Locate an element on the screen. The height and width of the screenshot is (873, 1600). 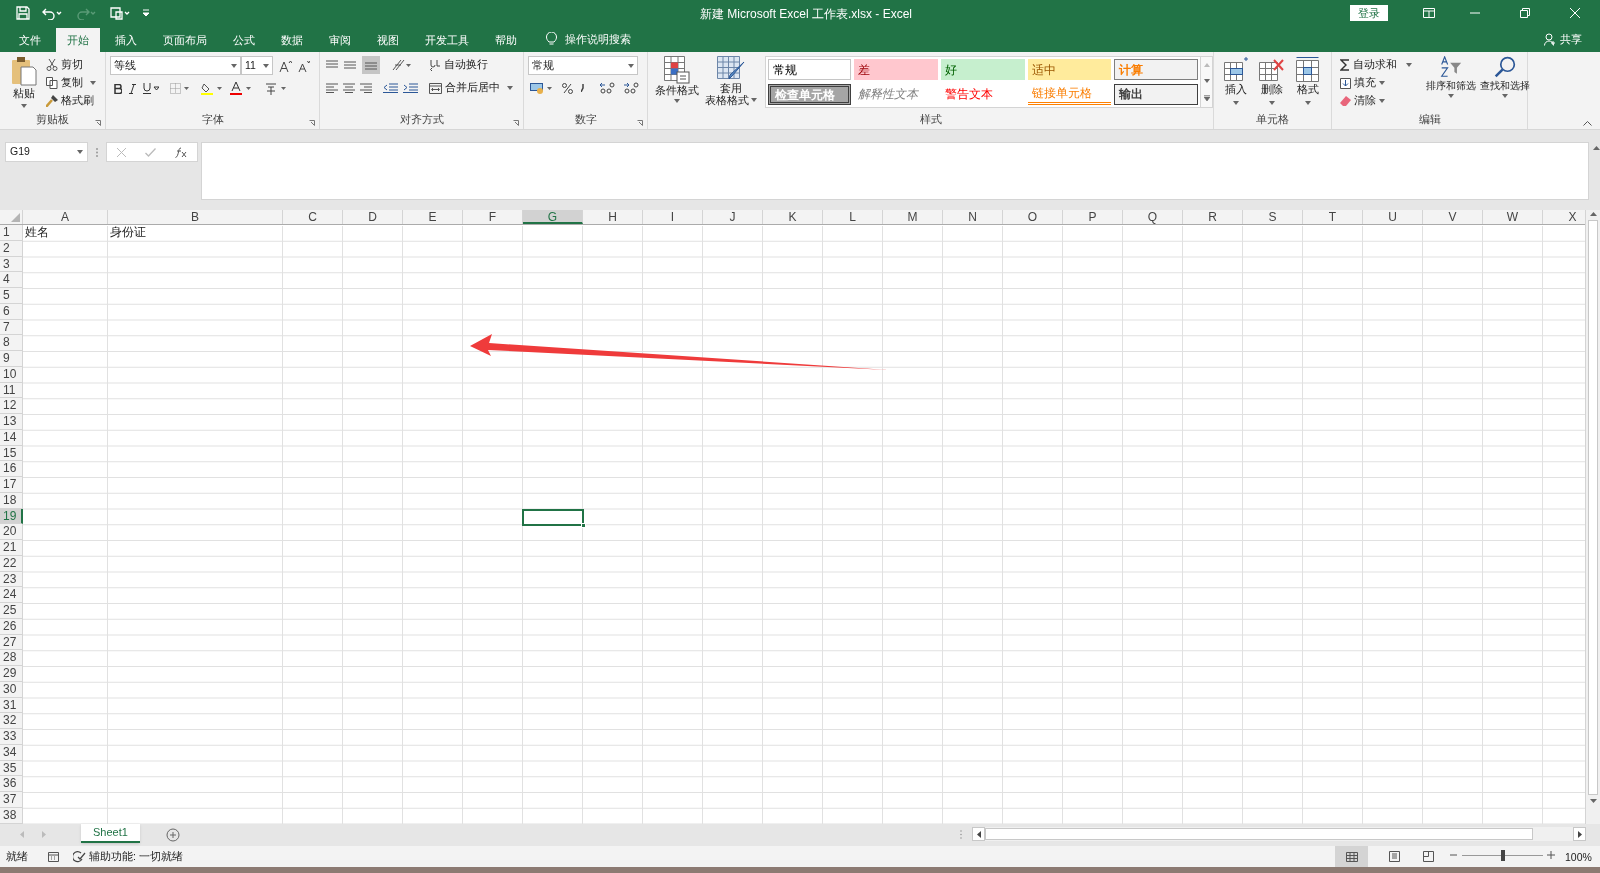
format-as-table-button: 套用 表格格式 is located at coordinates (731, 81).